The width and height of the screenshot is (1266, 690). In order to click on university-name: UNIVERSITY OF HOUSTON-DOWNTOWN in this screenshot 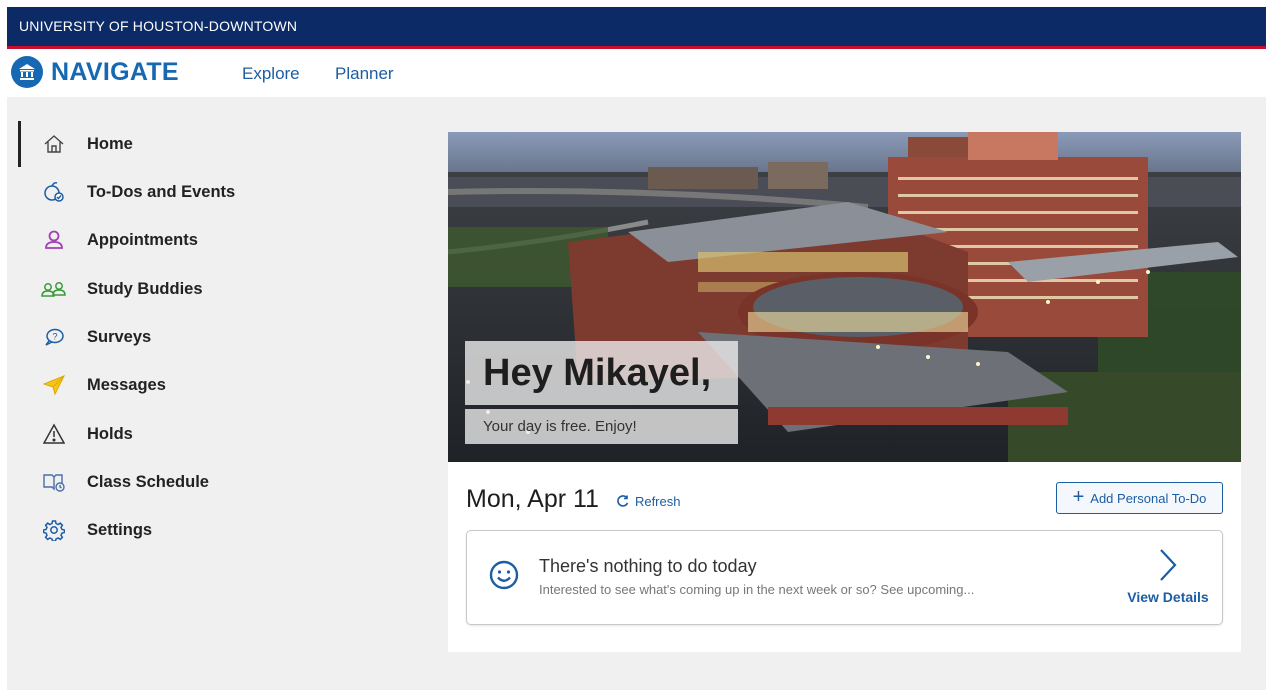, I will do `click(158, 26)`.